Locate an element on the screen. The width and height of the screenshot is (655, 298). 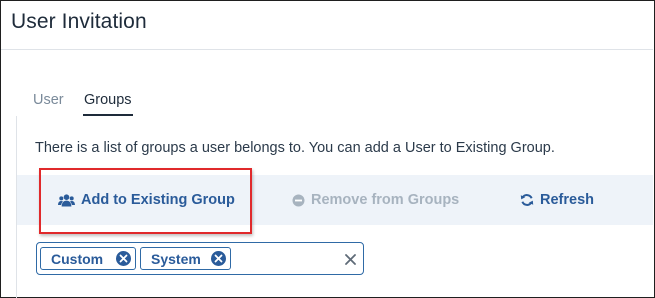
minus-circle-icon is located at coordinates (298, 200).